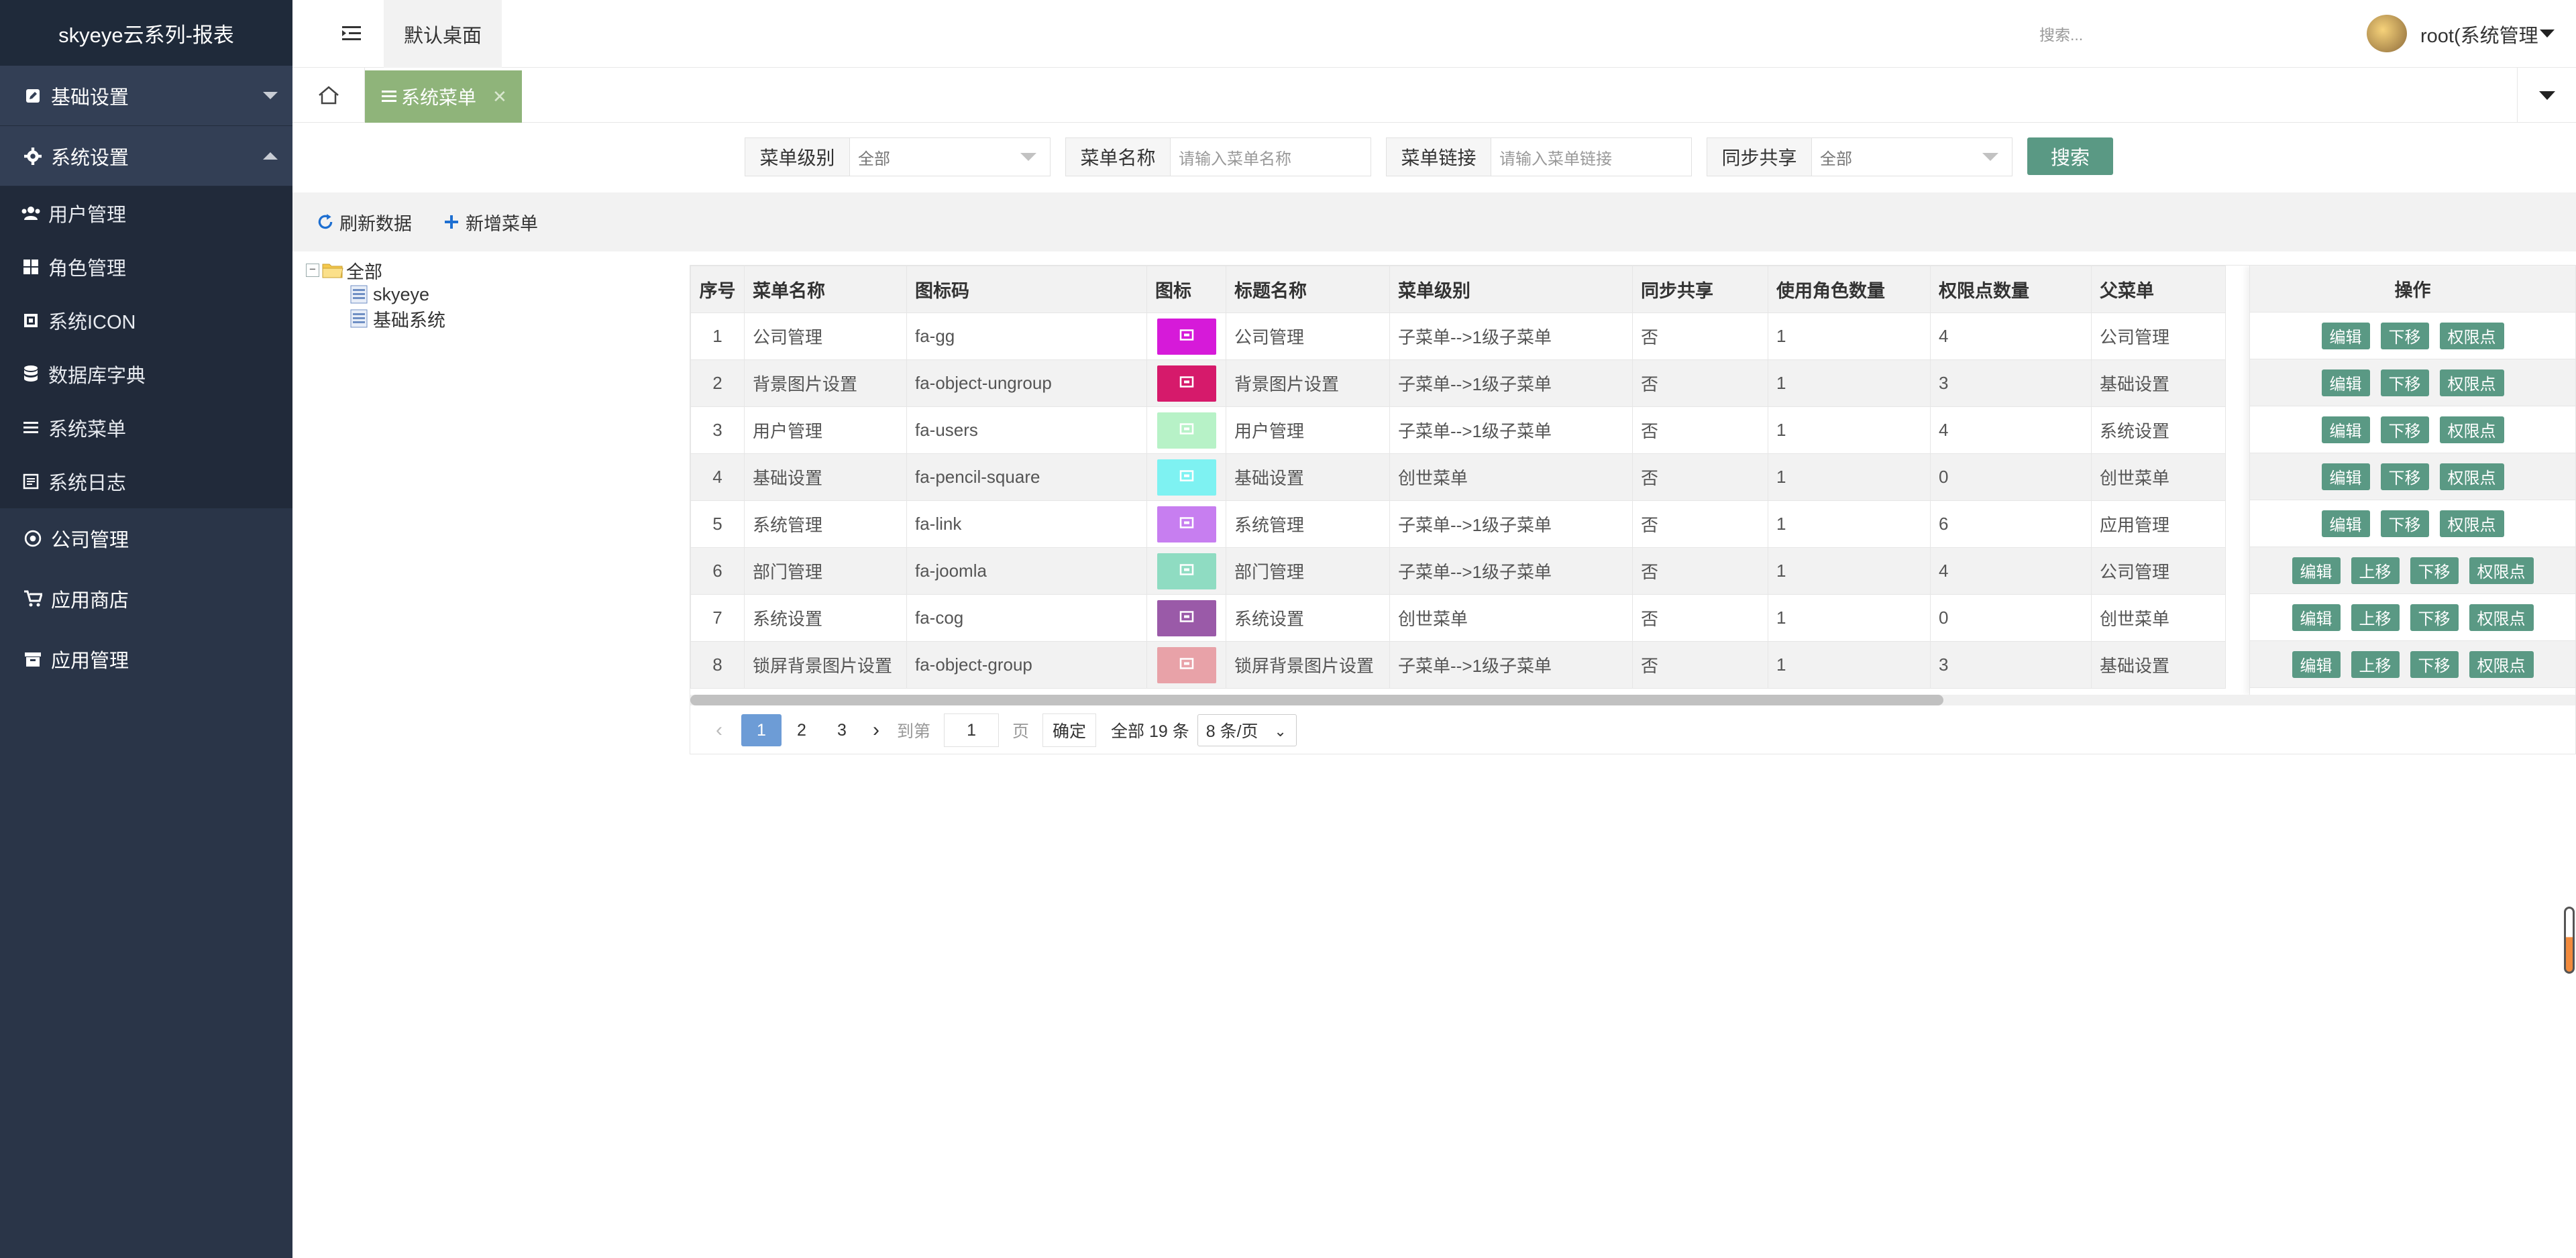  What do you see at coordinates (2158, 289) in the screenshot?
I see `col-header: 父菜单` at bounding box center [2158, 289].